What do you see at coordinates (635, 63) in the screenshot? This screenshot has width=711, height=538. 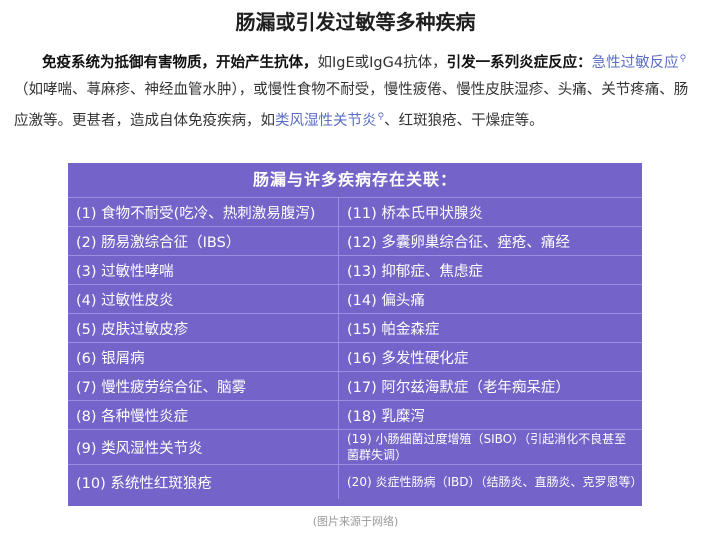 I see `link-acute-allergy: 急性过敏反应` at bounding box center [635, 63].